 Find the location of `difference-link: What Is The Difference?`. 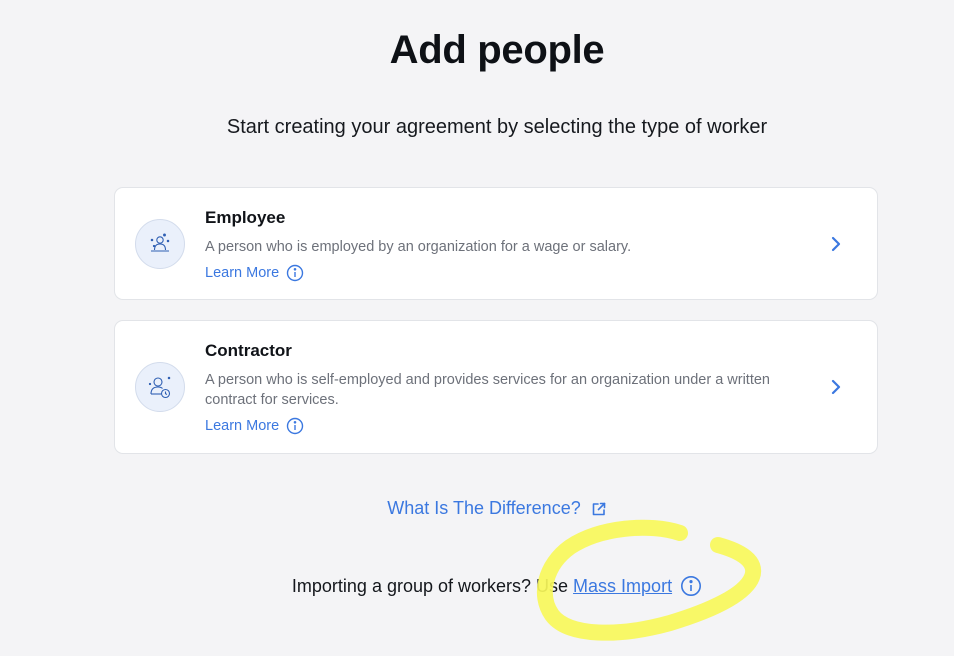

difference-link: What Is The Difference? is located at coordinates (477, 508).